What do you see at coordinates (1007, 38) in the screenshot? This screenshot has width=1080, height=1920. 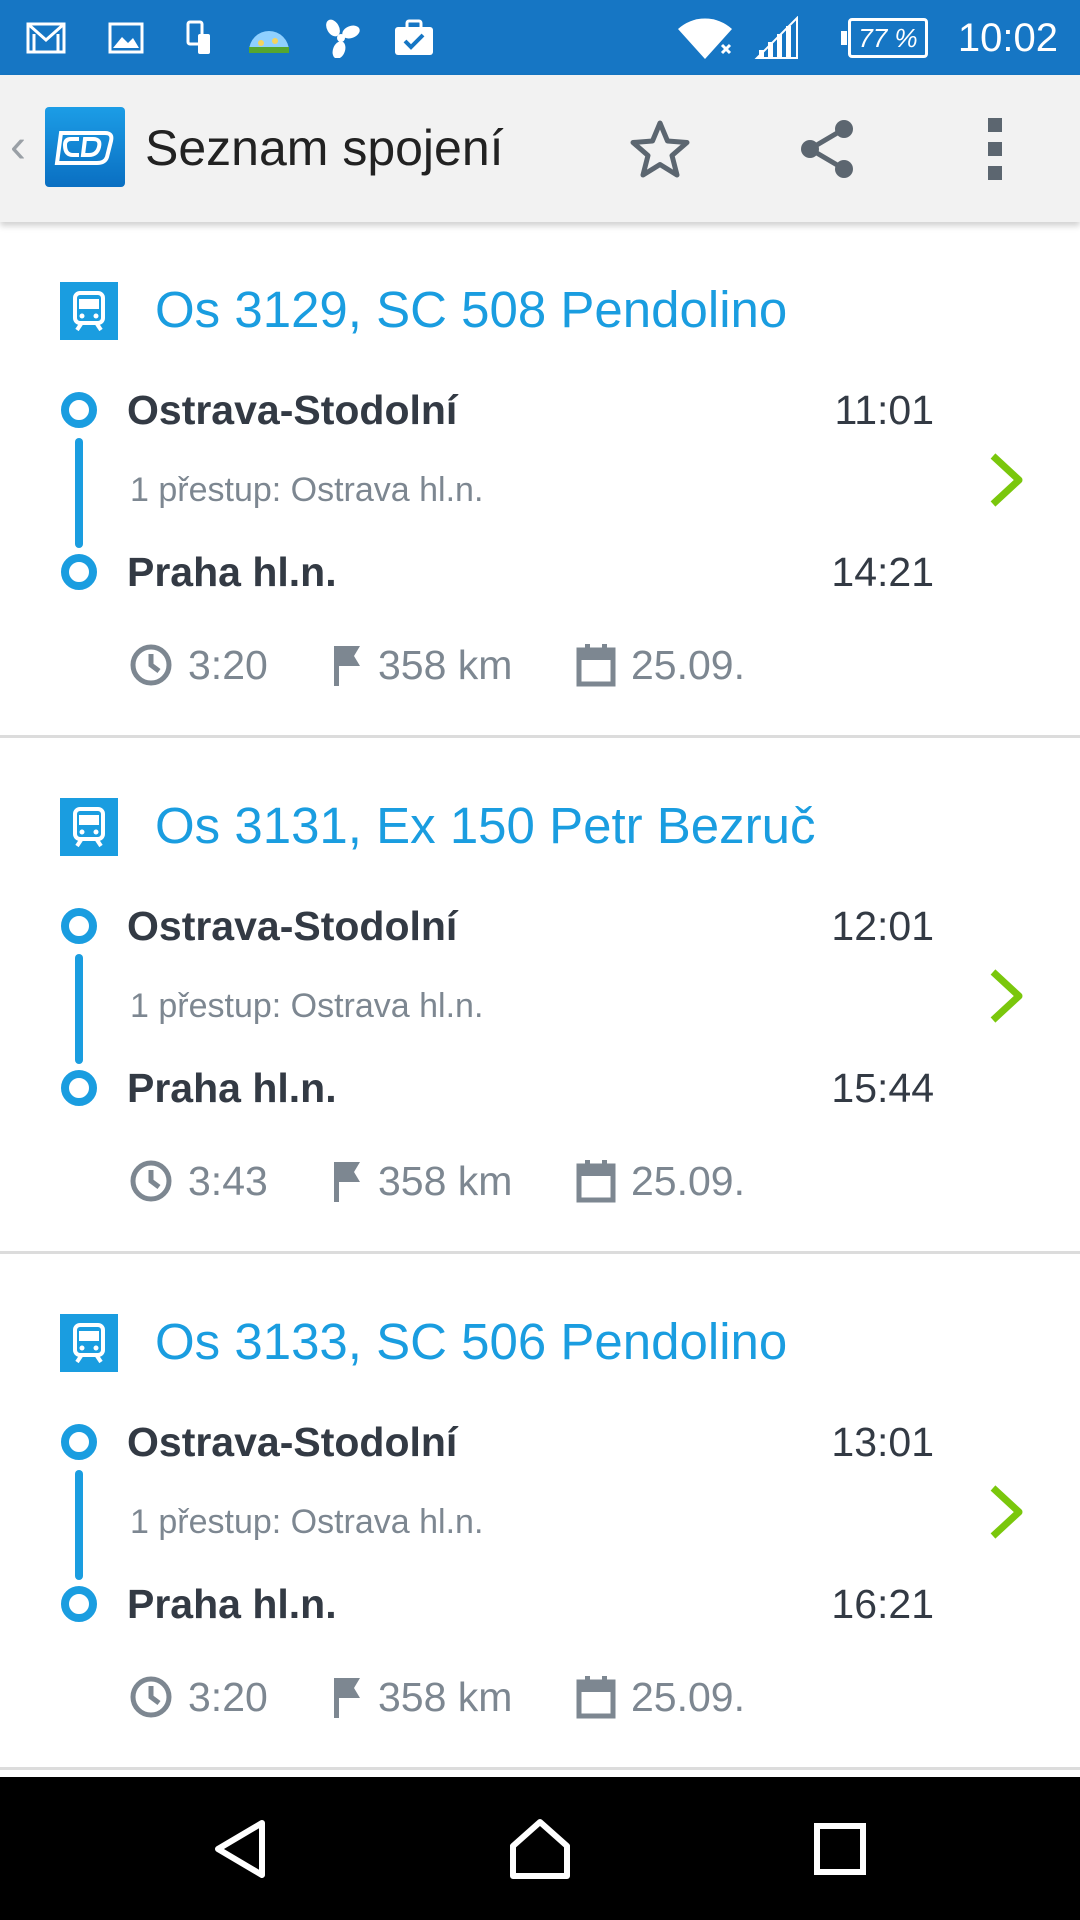 I see `status-time: 10:02` at bounding box center [1007, 38].